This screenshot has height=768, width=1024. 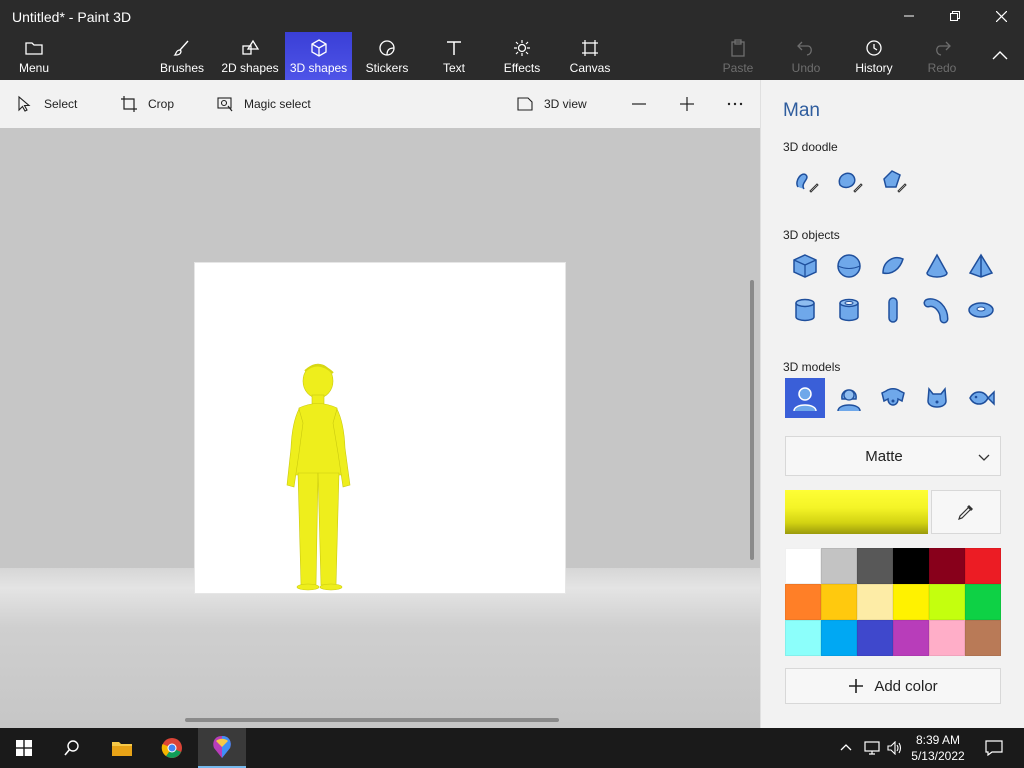 What do you see at coordinates (805, 398) in the screenshot?
I see `man-model-icon` at bounding box center [805, 398].